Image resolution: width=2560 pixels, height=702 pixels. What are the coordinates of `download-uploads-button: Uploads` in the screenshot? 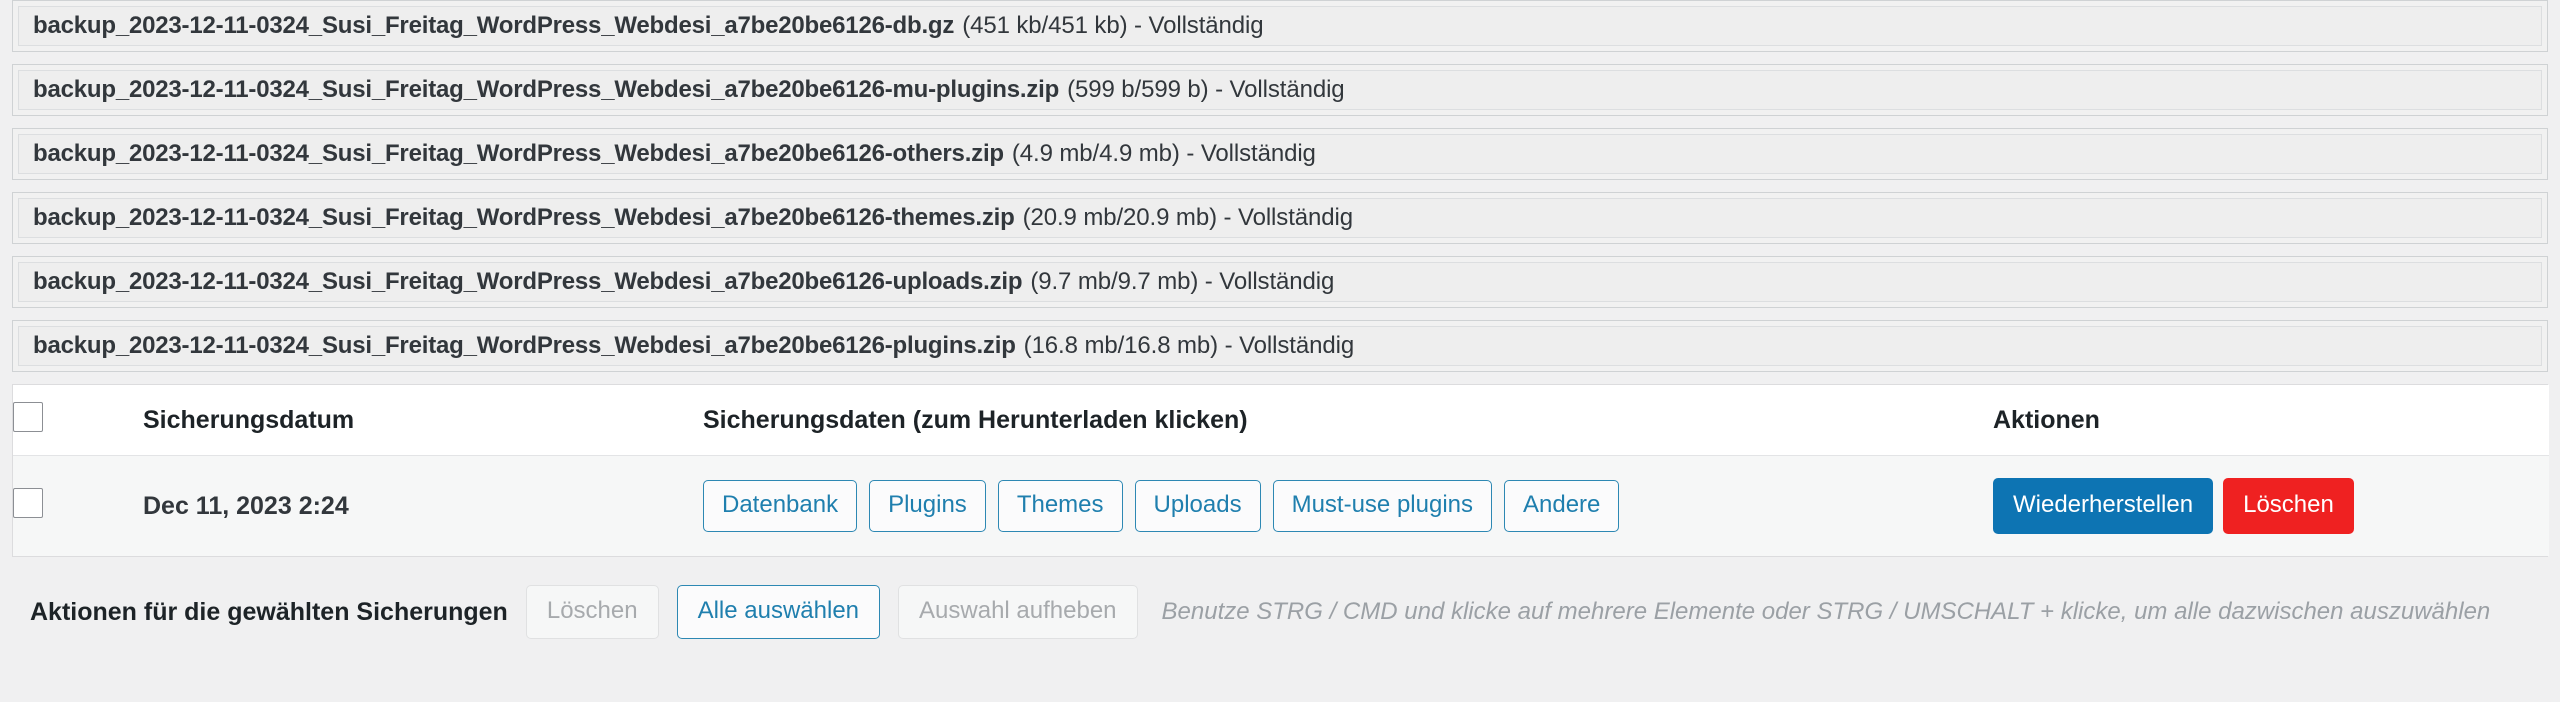 It's located at (1197, 506).